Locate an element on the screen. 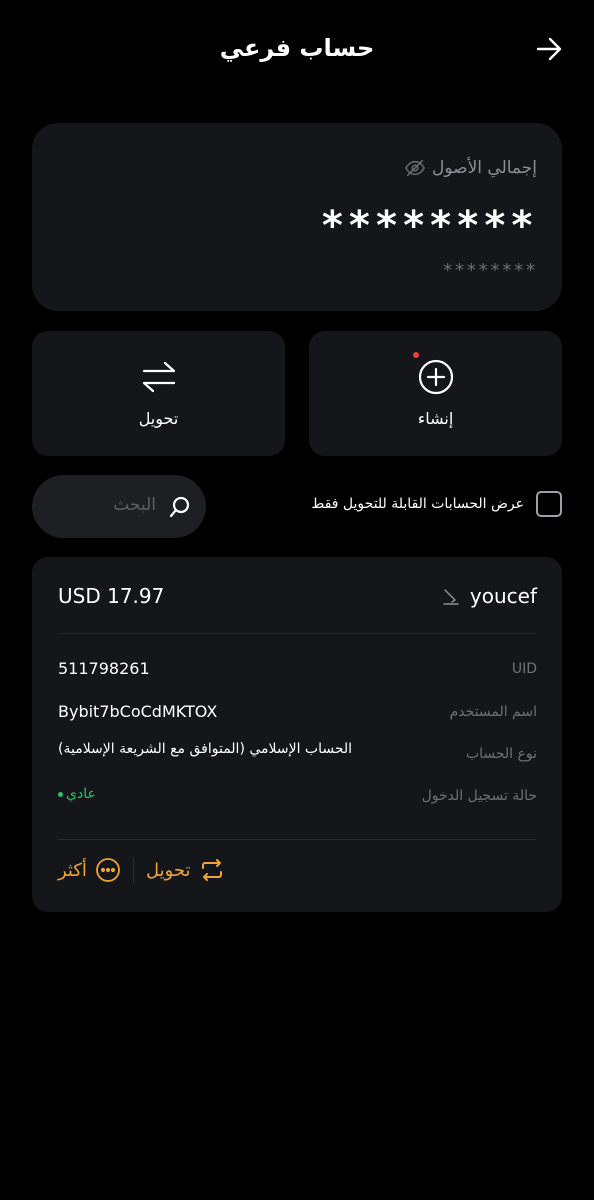 The width and height of the screenshot is (594, 1200). status-badge: عادي is located at coordinates (77, 794).